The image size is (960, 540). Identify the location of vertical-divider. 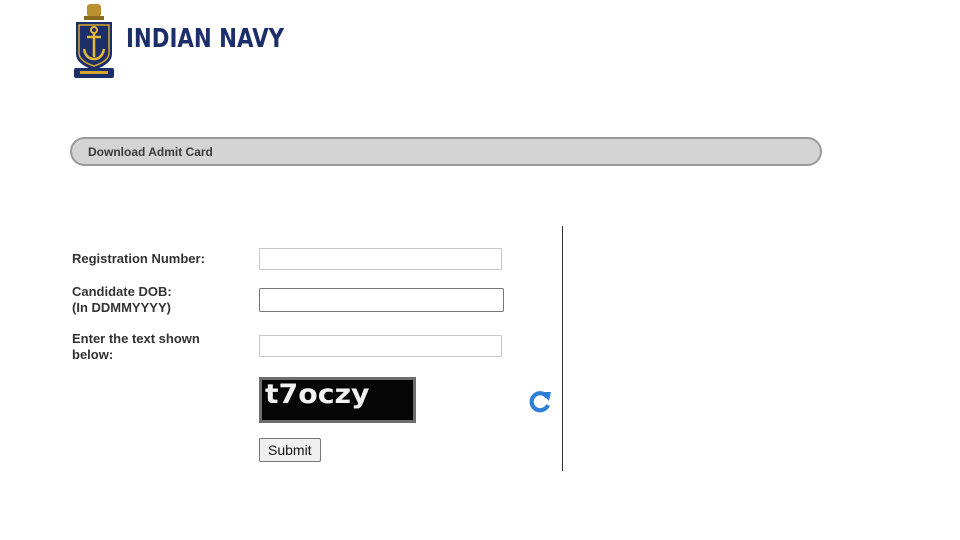
(562, 348).